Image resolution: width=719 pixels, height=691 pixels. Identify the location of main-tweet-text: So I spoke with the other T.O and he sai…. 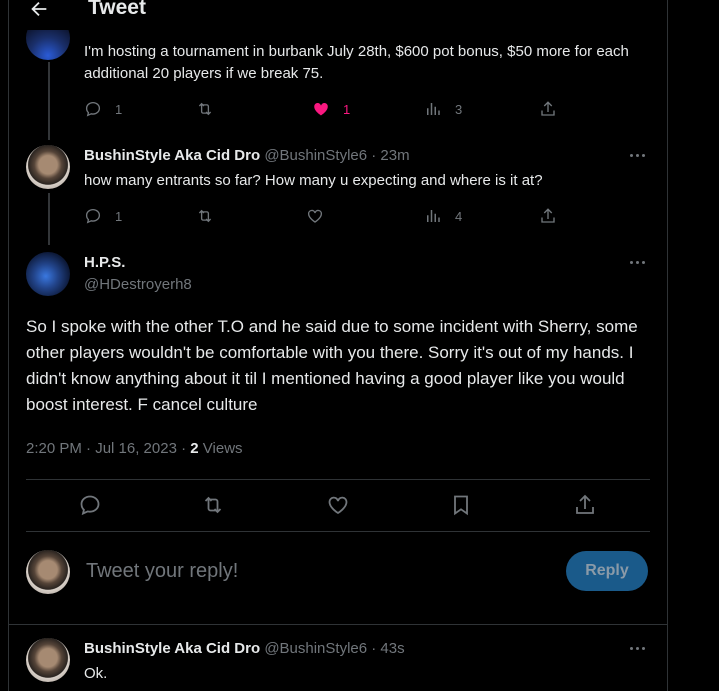
(332, 365).